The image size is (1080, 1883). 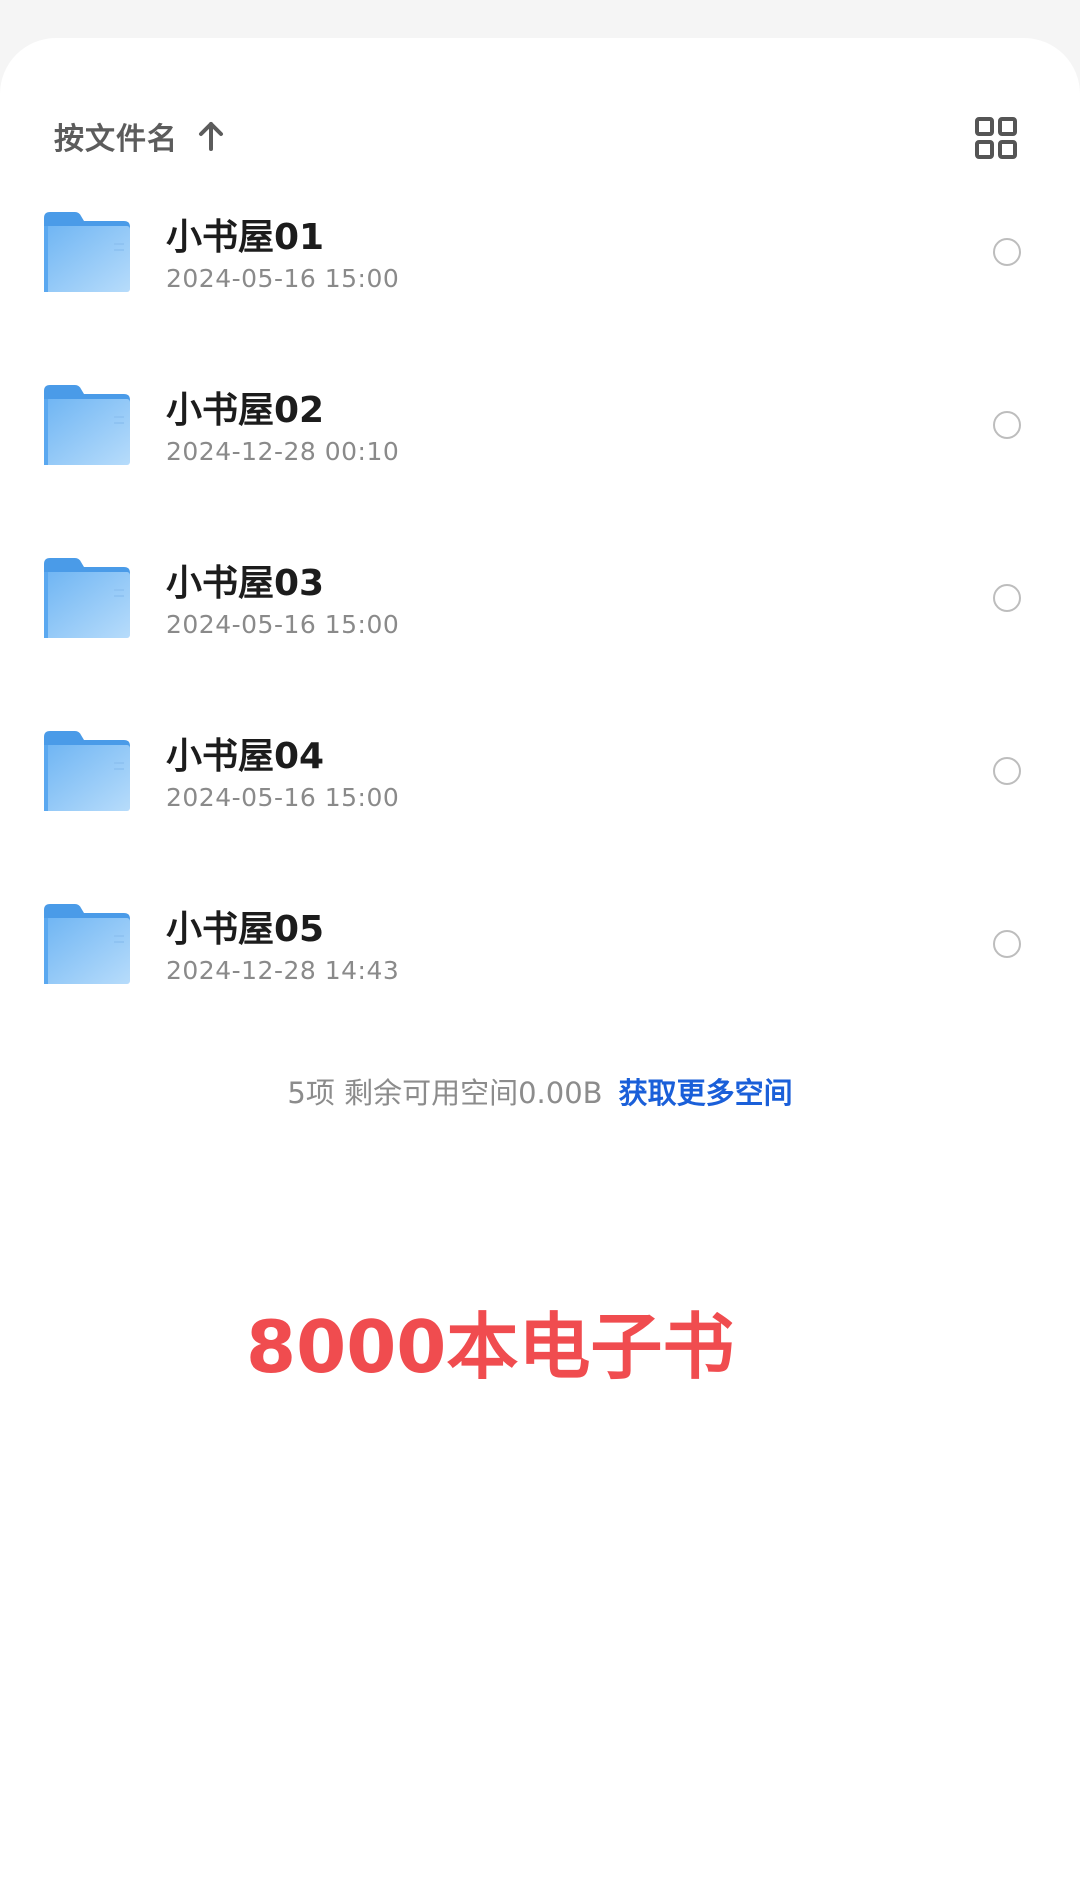 I want to click on promo-text: 8000本电子书, so click(x=490, y=1347).